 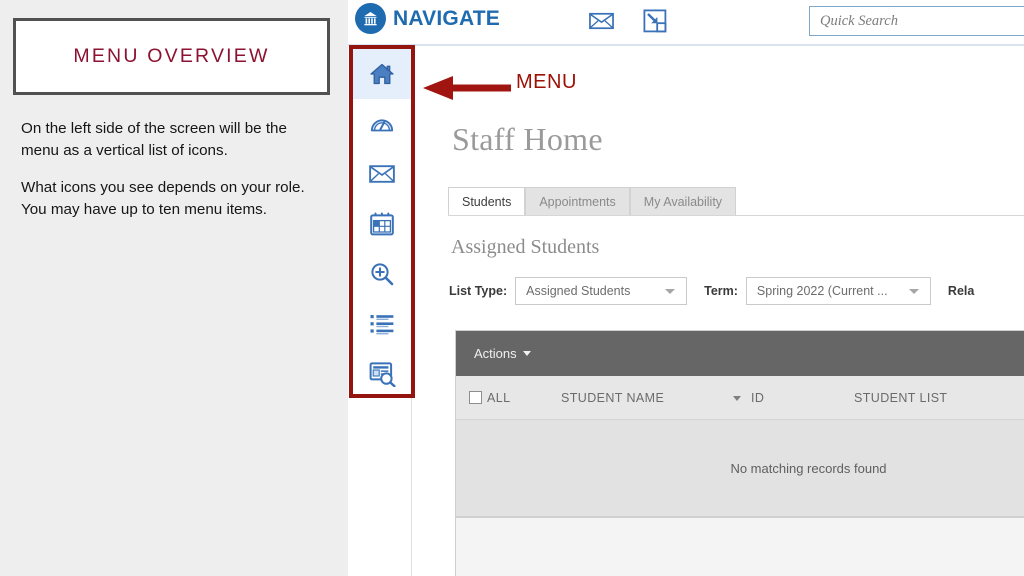 What do you see at coordinates (683, 201) in the screenshot?
I see `tab-my-availability: My Availability` at bounding box center [683, 201].